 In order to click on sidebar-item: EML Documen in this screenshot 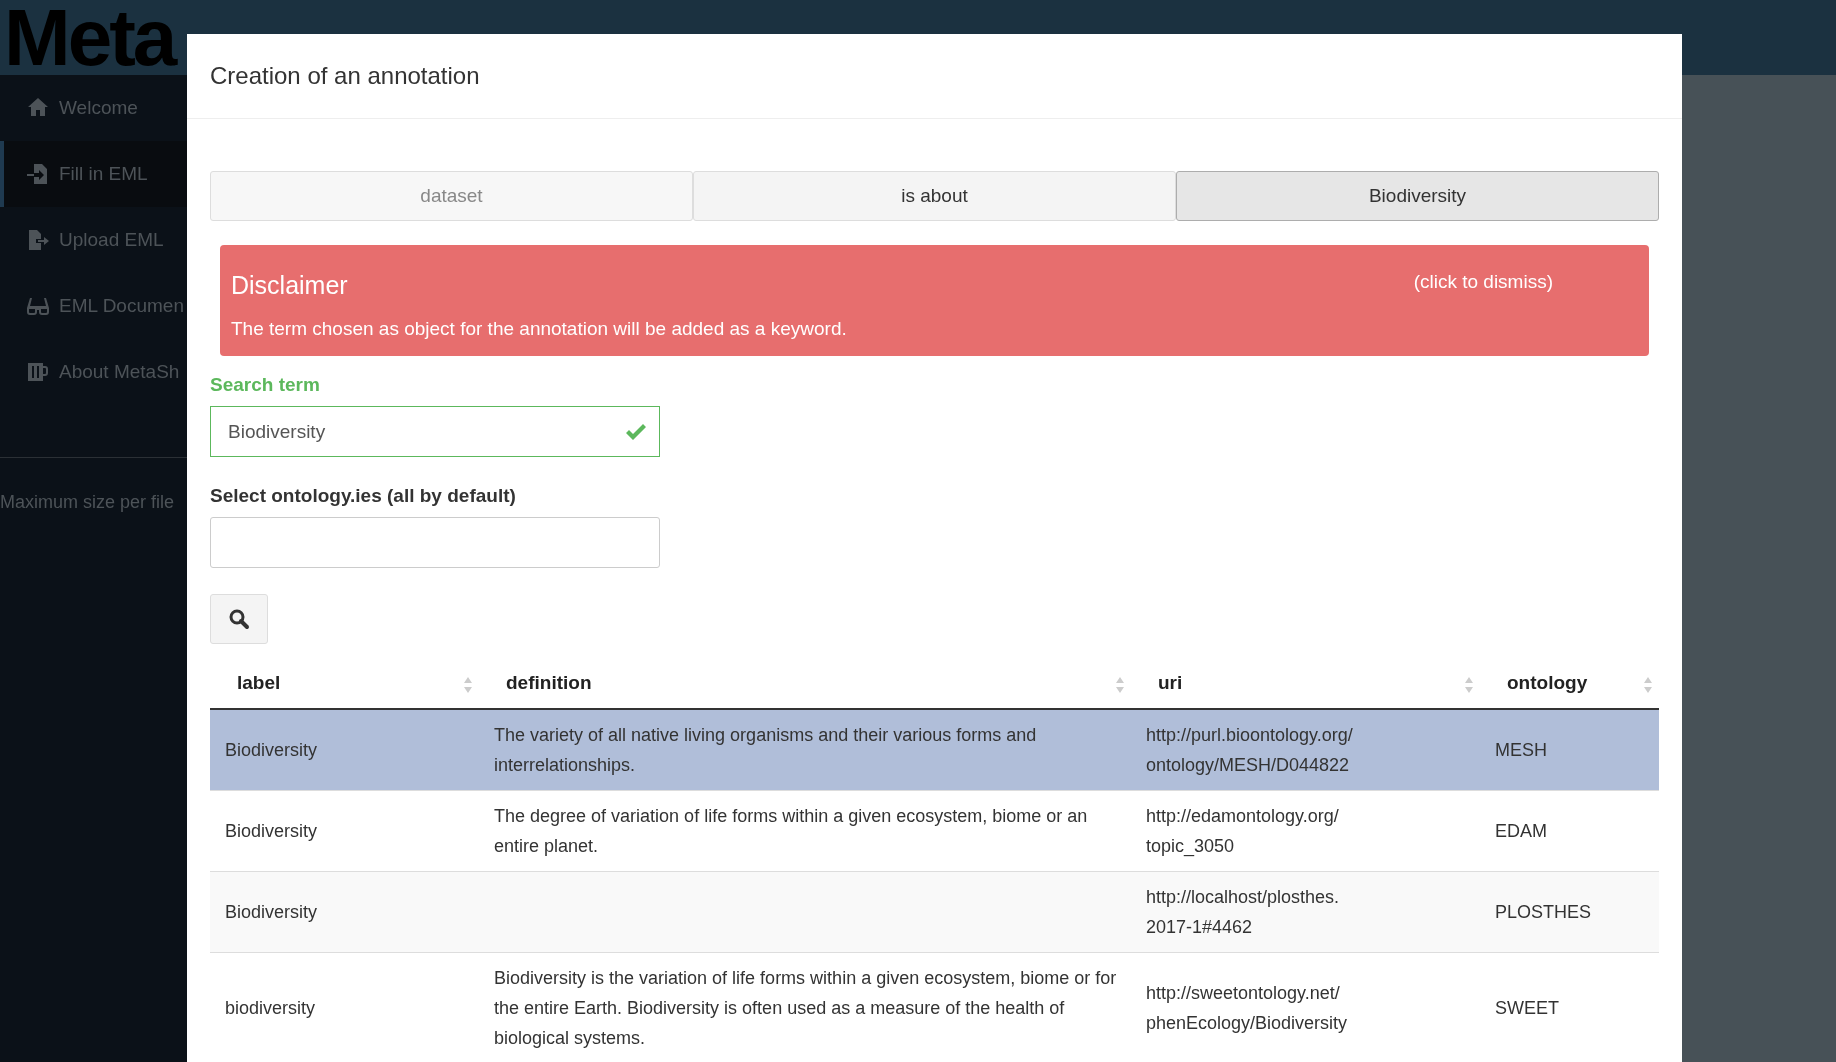, I will do `click(93, 306)`.